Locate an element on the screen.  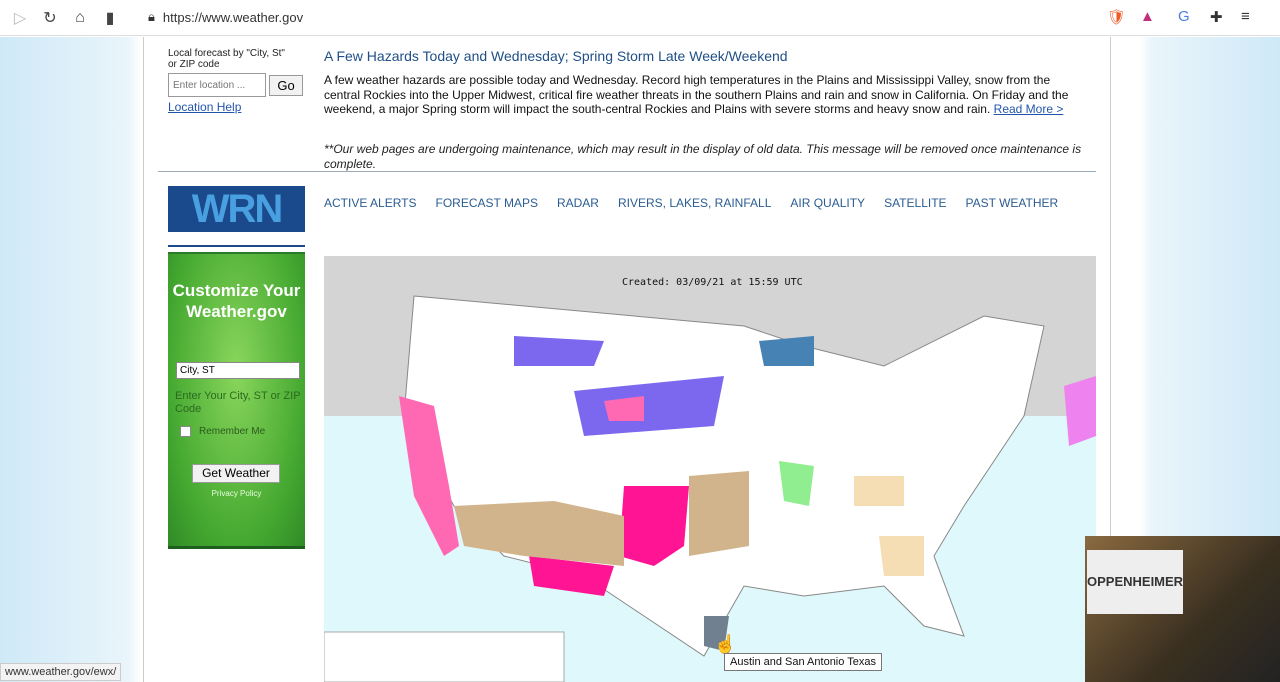
reload-icon: ↻ is located at coordinates (50, 18).